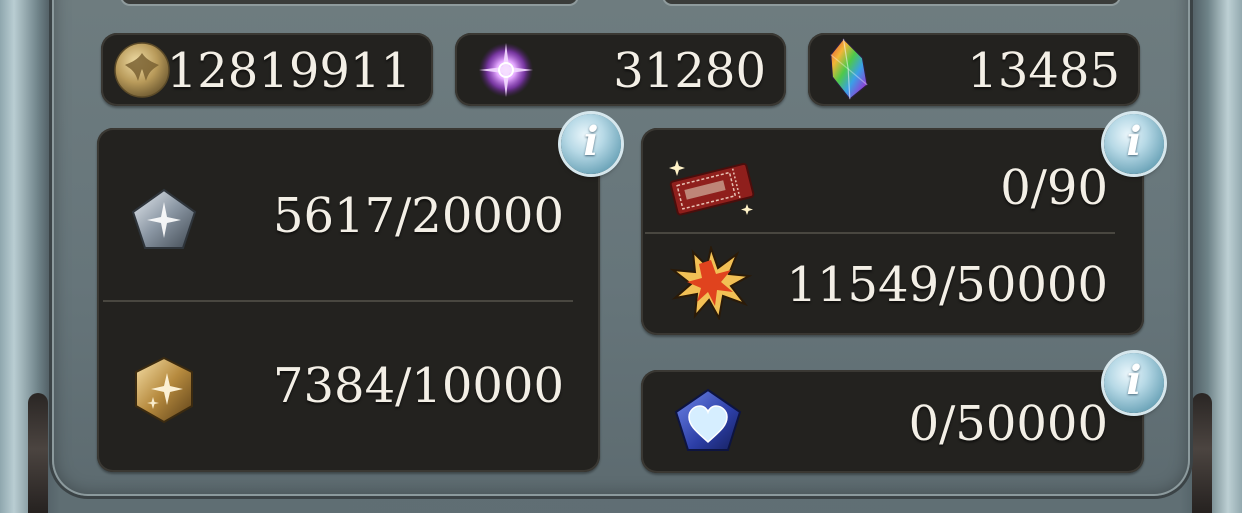 This screenshot has width=1242, height=513. What do you see at coordinates (1202, 453) in the screenshot?
I see `right-ornament` at bounding box center [1202, 453].